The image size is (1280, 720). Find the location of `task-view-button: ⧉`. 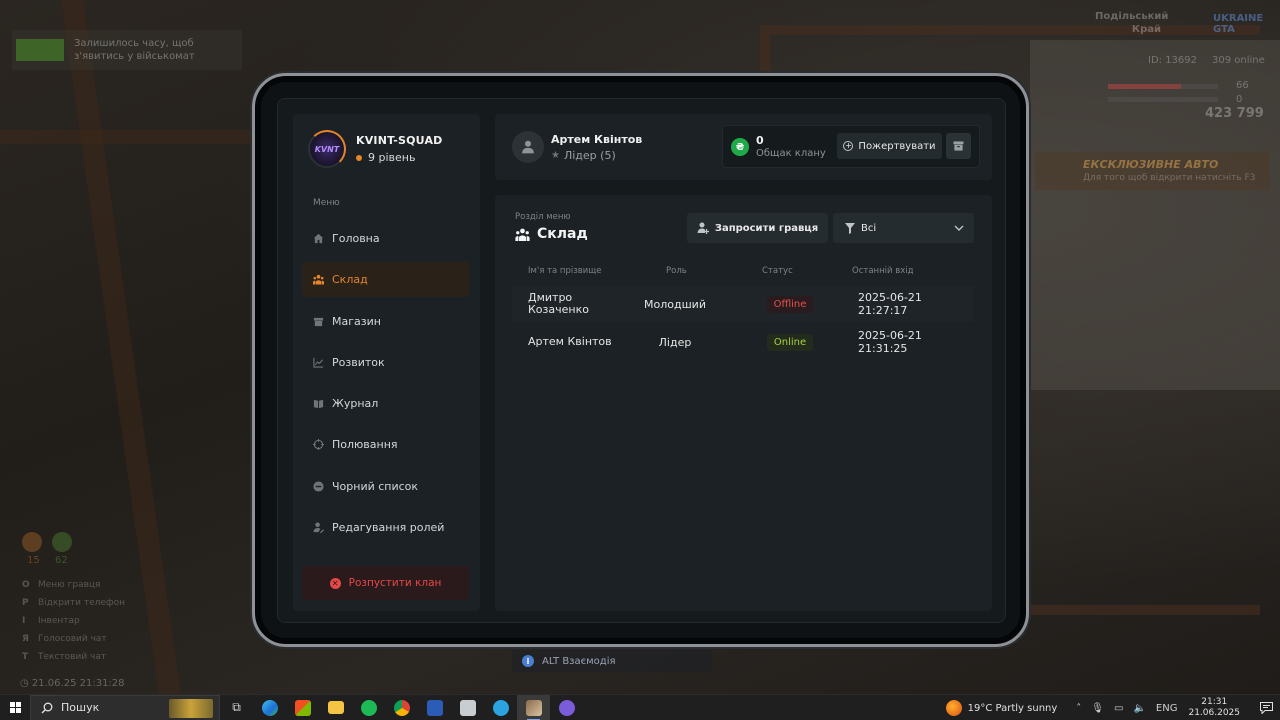

task-view-button: ⧉ is located at coordinates (236, 707).